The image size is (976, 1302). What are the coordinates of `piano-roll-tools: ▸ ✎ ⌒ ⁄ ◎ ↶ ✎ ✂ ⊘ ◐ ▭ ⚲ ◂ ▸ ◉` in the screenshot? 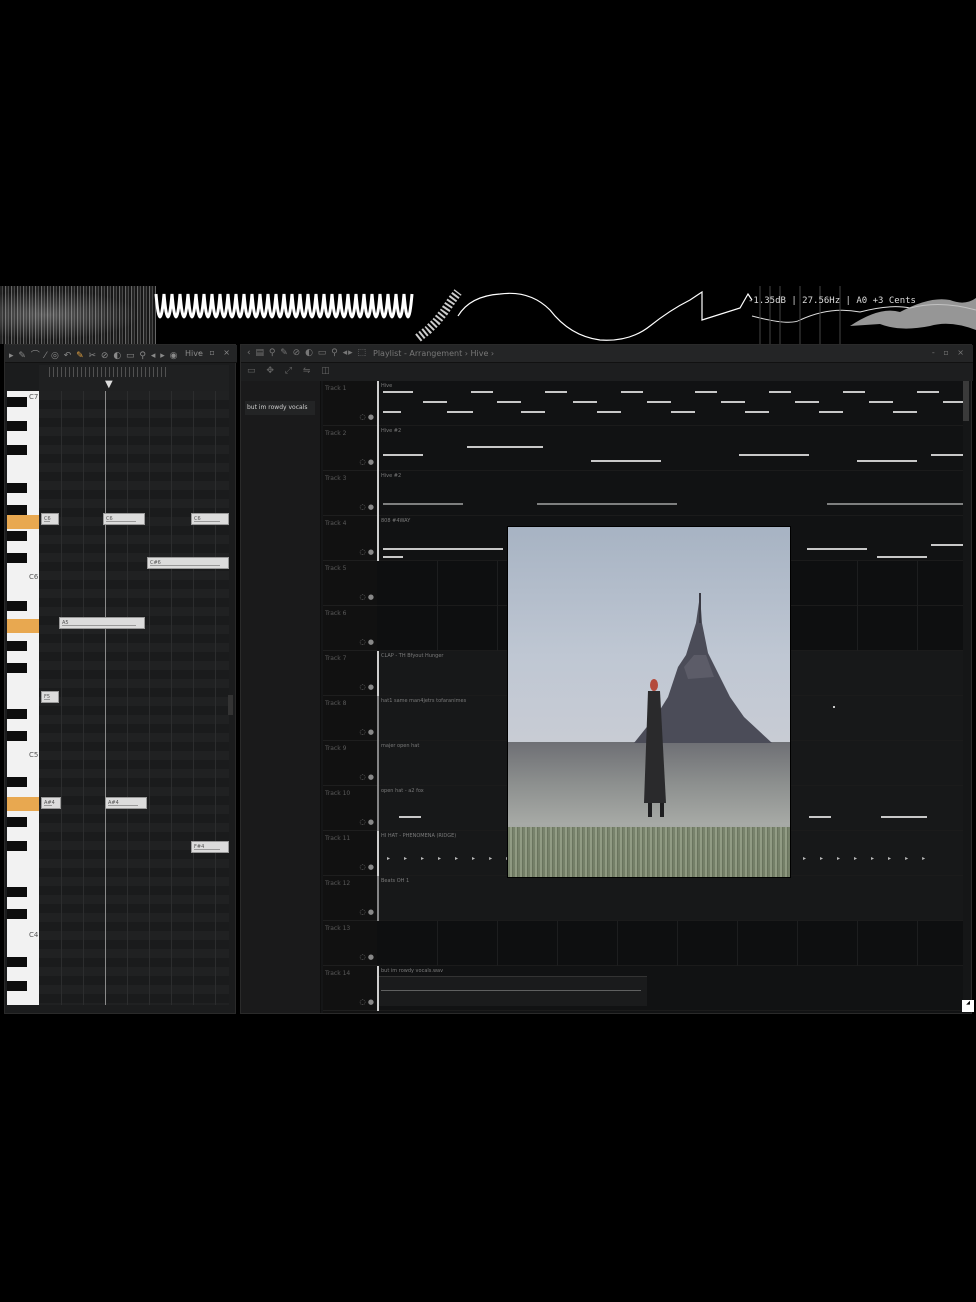 It's located at (93, 354).